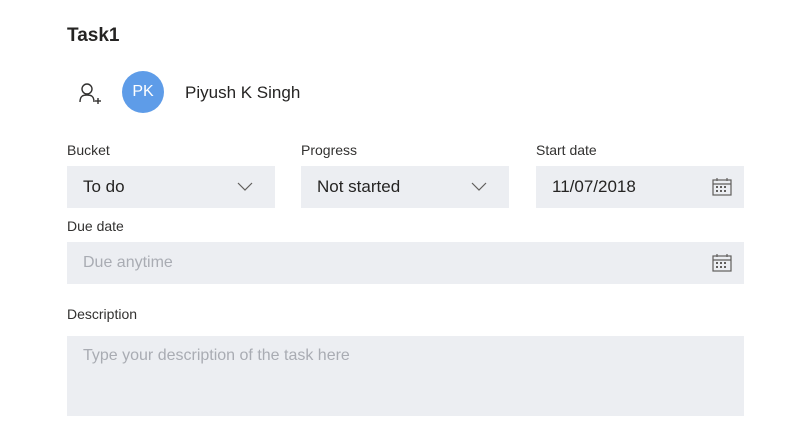  Describe the element at coordinates (359, 186) in the screenshot. I see `progress-value: Not started` at that location.